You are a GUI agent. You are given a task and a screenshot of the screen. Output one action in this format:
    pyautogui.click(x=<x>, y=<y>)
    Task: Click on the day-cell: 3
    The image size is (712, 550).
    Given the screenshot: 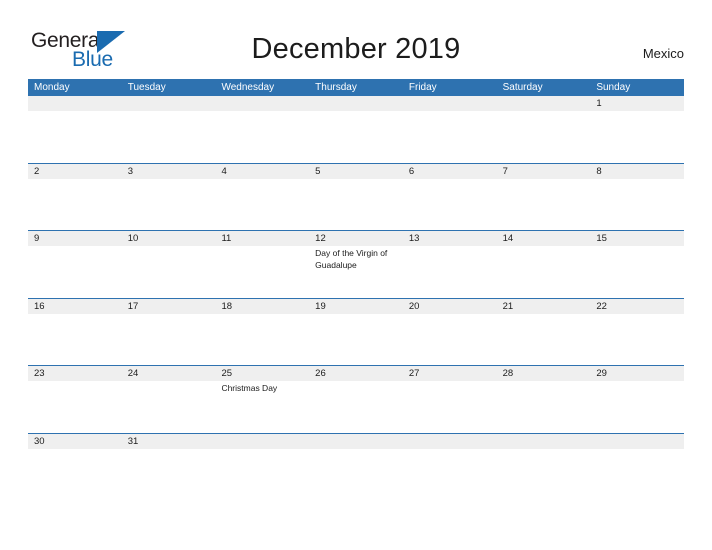 What is the action you would take?
    pyautogui.click(x=169, y=197)
    